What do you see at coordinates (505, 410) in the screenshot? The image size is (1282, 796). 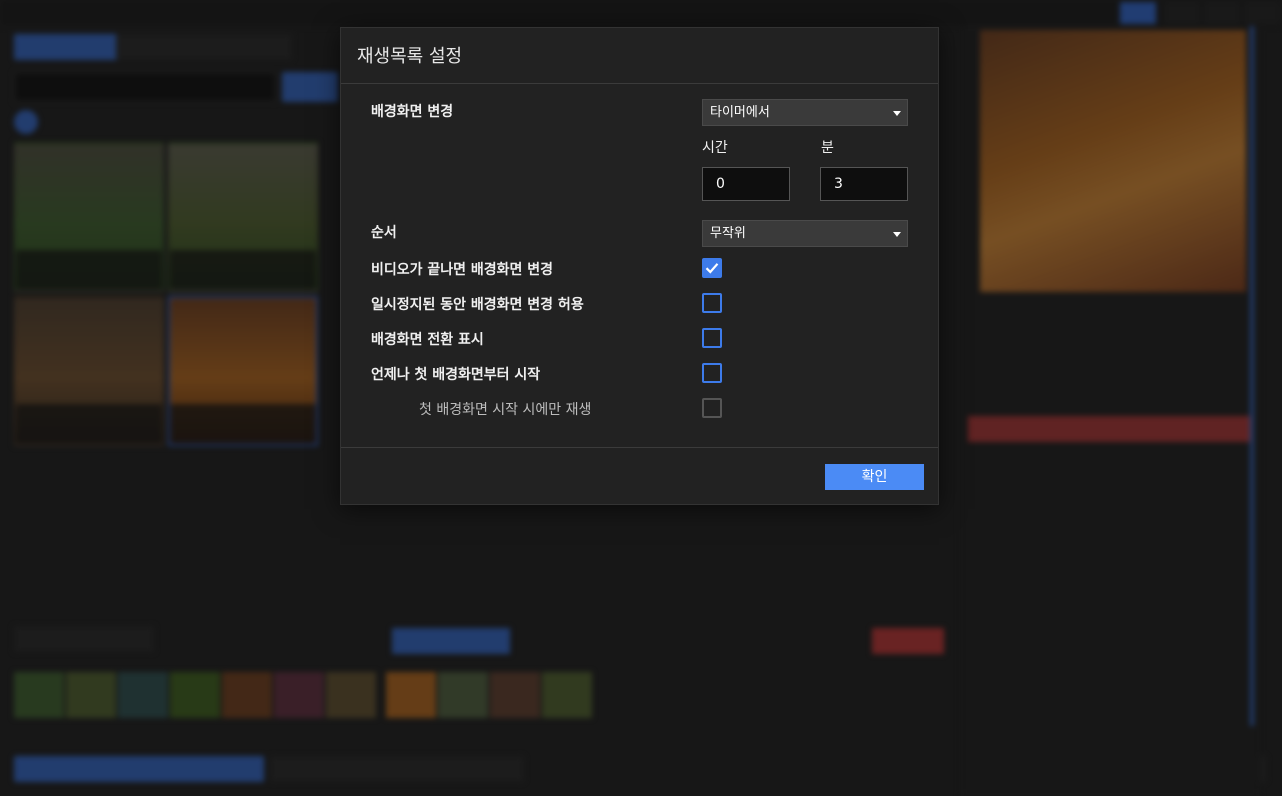 I see `sub-option-label: 첫 배경화면 시작 시에만 재생` at bounding box center [505, 410].